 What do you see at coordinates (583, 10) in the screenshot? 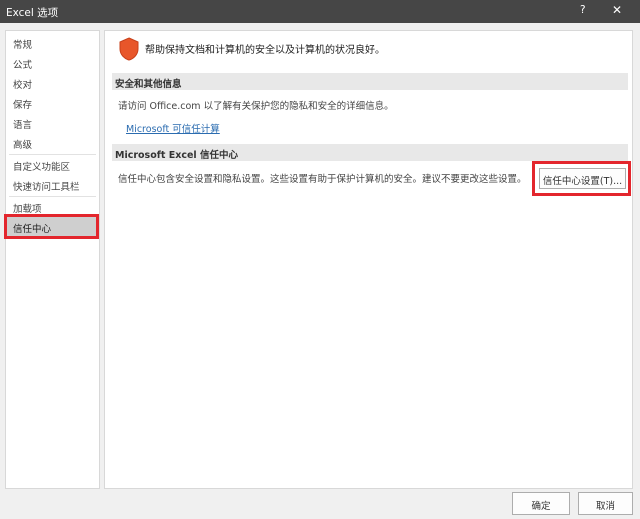
I see `help-button: ?` at bounding box center [583, 10].